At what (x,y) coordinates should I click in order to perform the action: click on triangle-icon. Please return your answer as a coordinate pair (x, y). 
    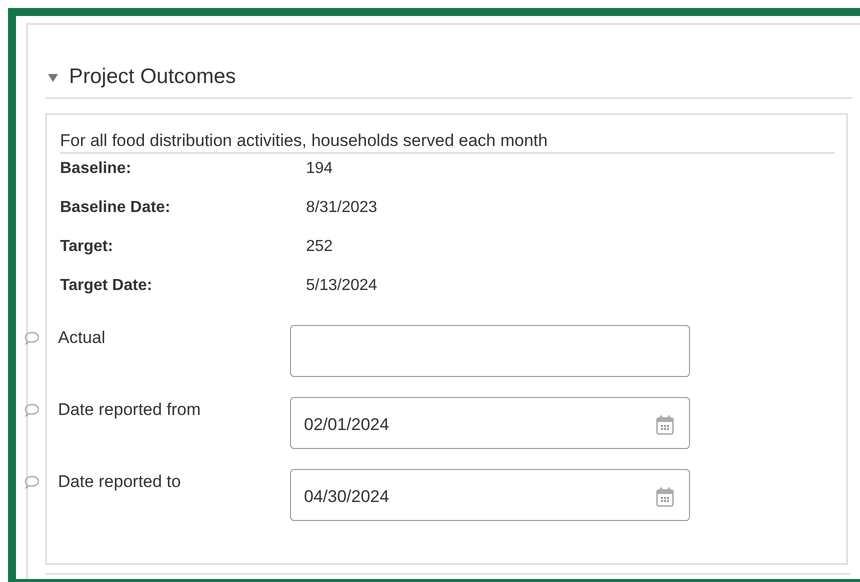
    Looking at the image, I should click on (53, 77).